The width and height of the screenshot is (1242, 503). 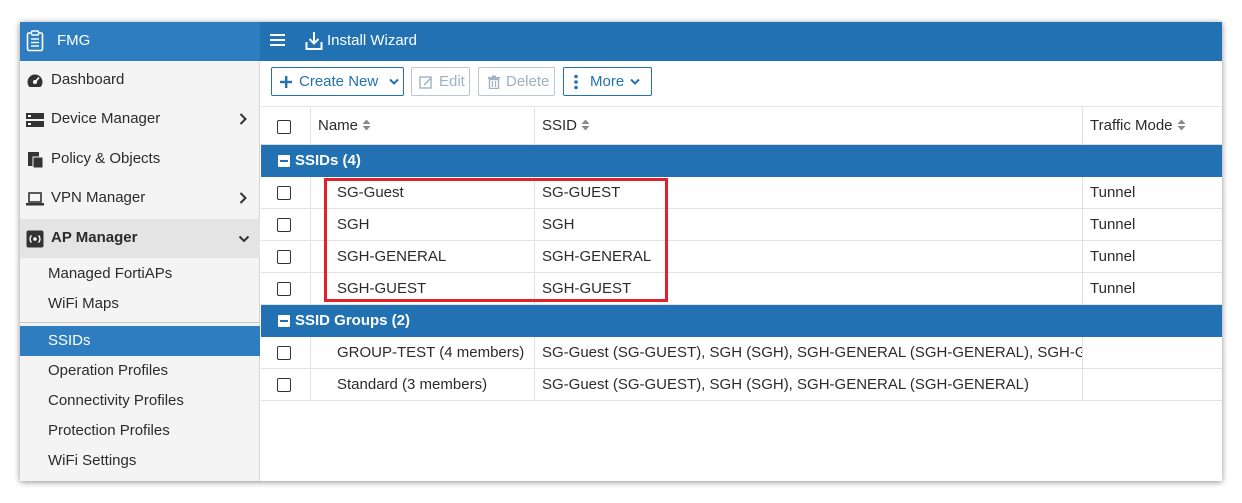 I want to click on app-name: FMG, so click(x=74, y=40).